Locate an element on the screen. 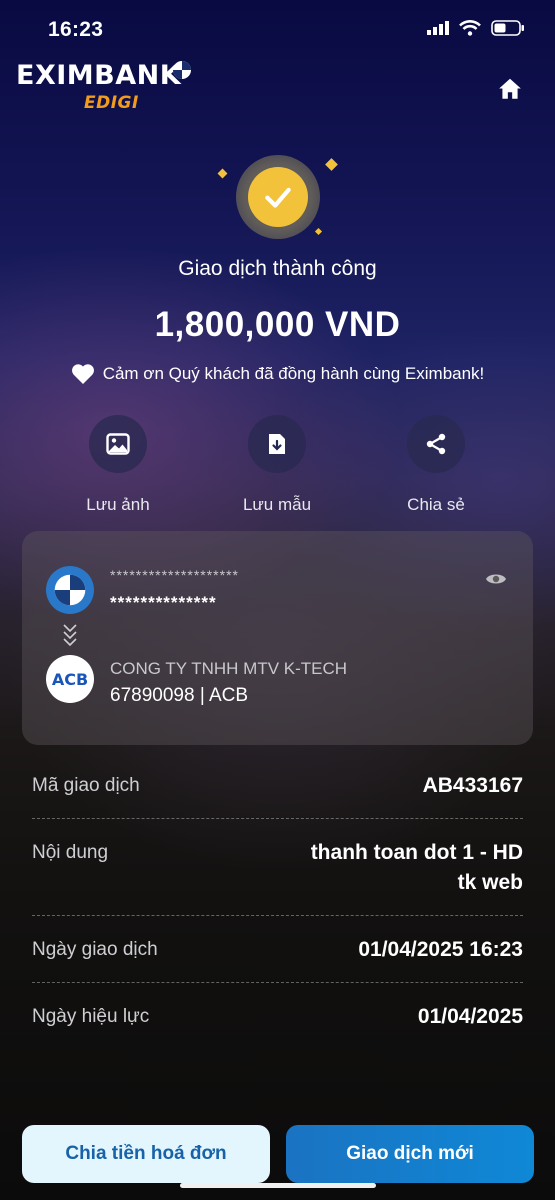 This screenshot has width=555, height=1200. checkmark-icon is located at coordinates (278, 197).